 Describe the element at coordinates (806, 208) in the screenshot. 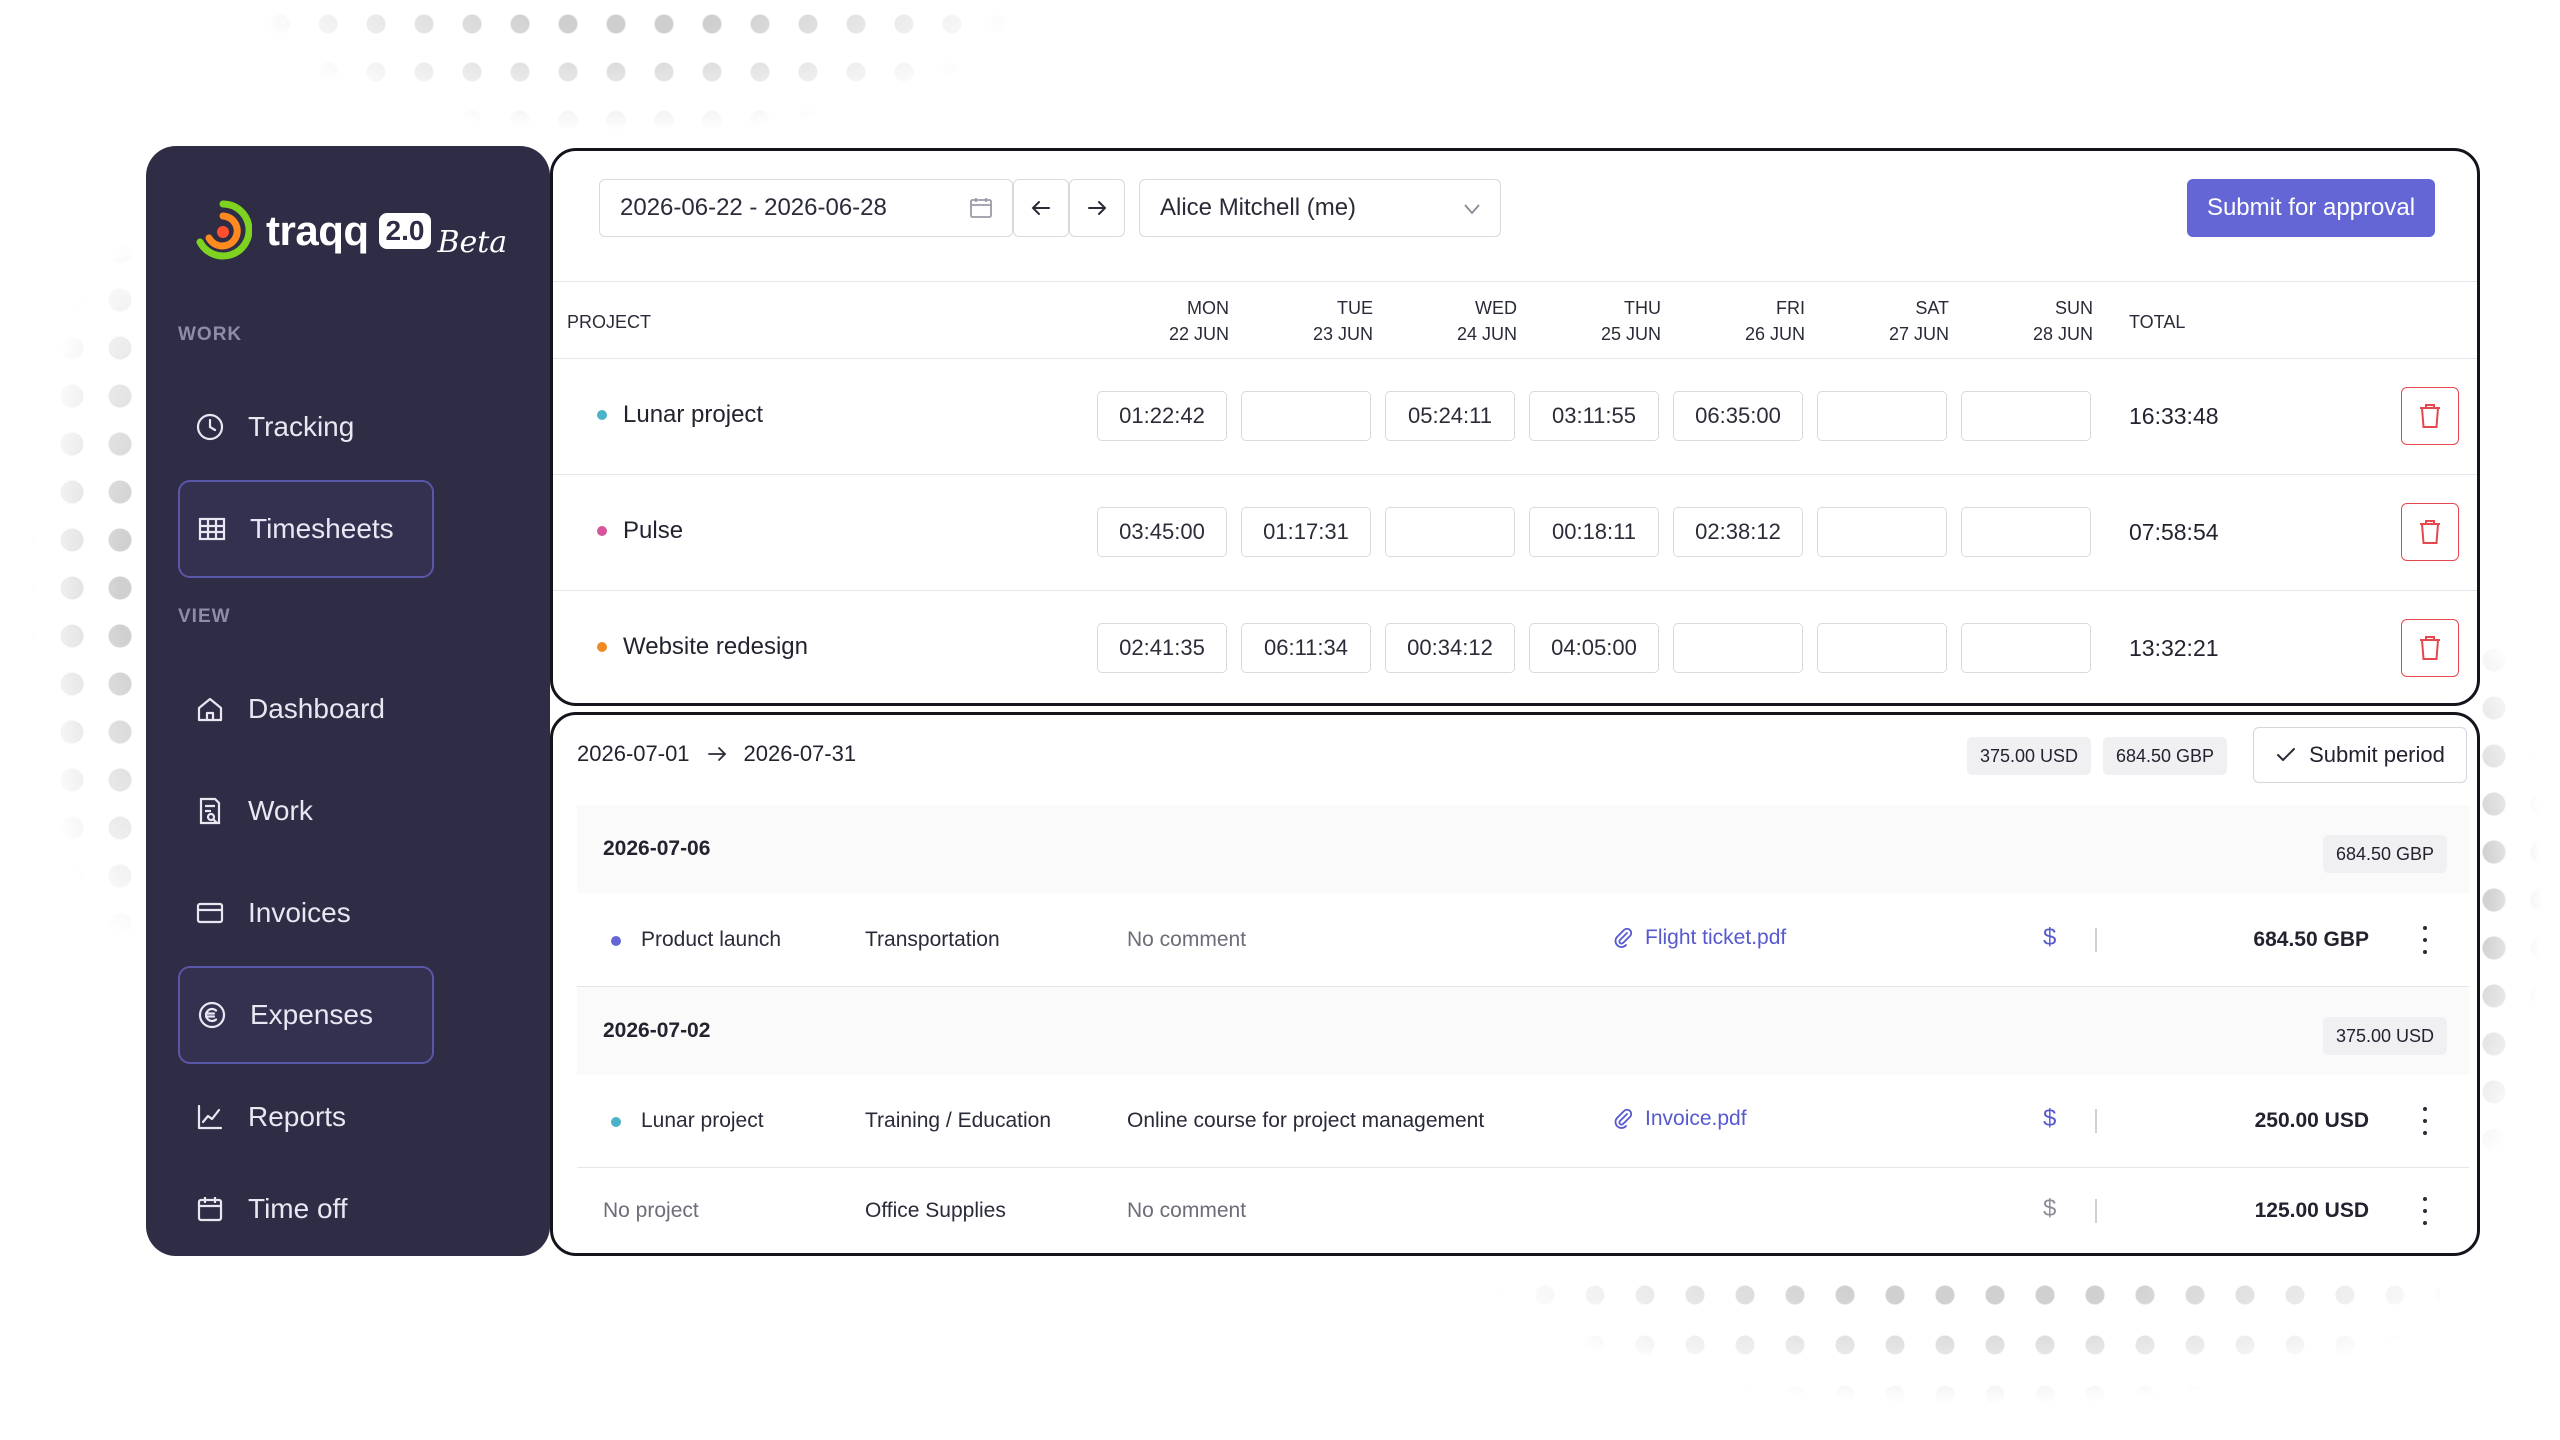

I see `date-range-picker: 2026-06-22 - 2026-06-28` at that location.